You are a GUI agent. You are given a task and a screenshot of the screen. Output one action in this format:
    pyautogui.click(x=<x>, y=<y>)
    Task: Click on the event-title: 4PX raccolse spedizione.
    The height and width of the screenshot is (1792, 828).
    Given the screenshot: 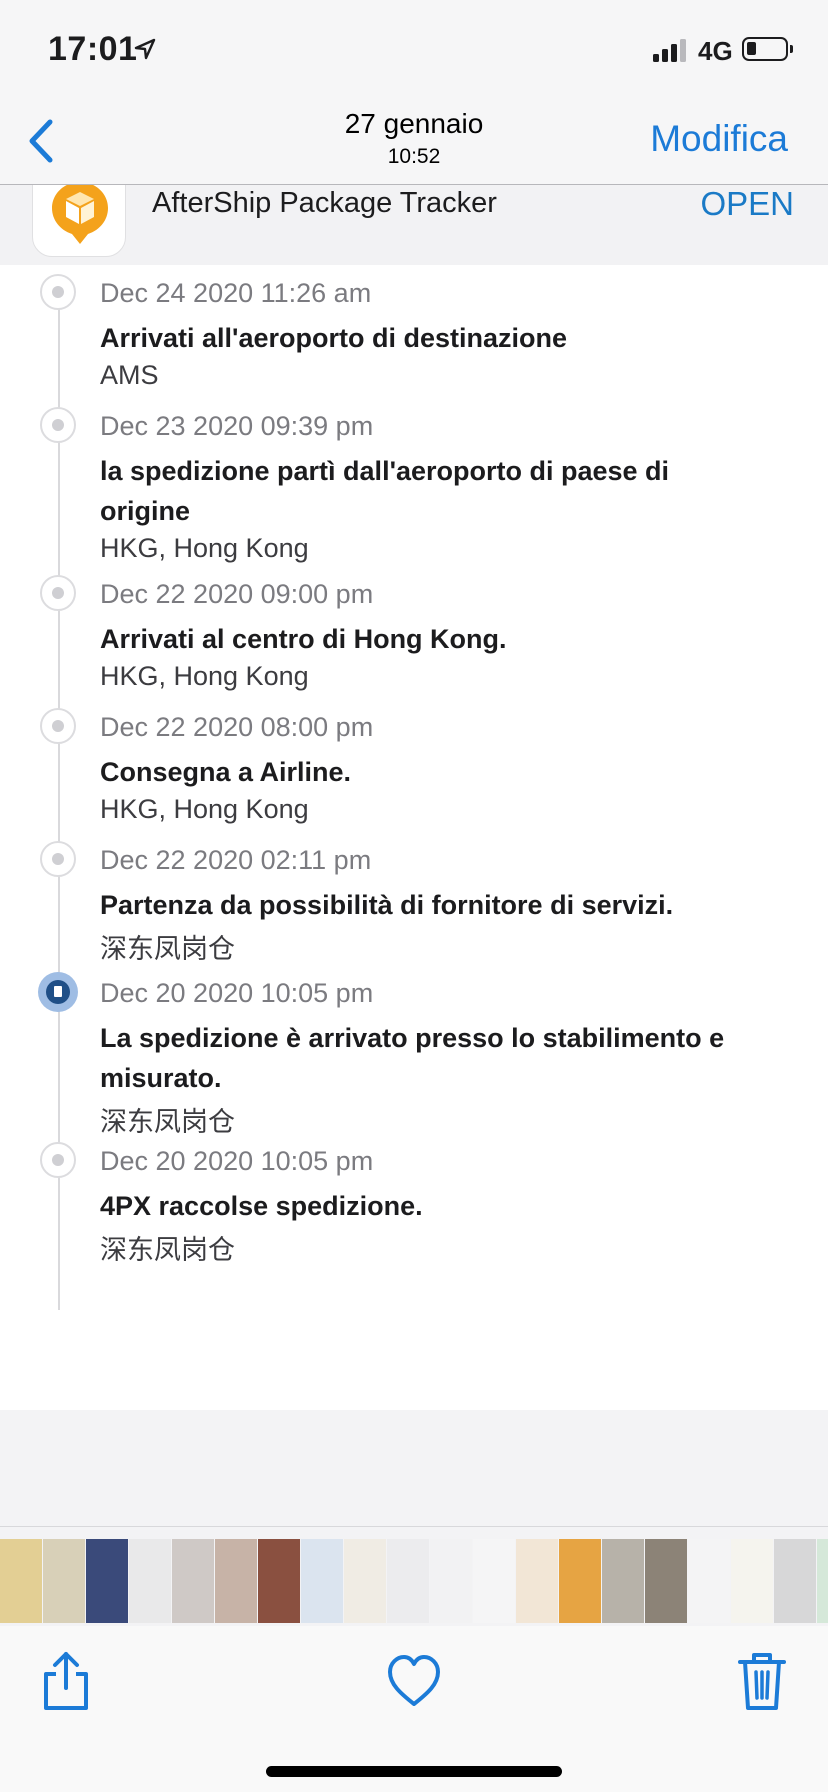 What is the action you would take?
    pyautogui.click(x=445, y=1206)
    